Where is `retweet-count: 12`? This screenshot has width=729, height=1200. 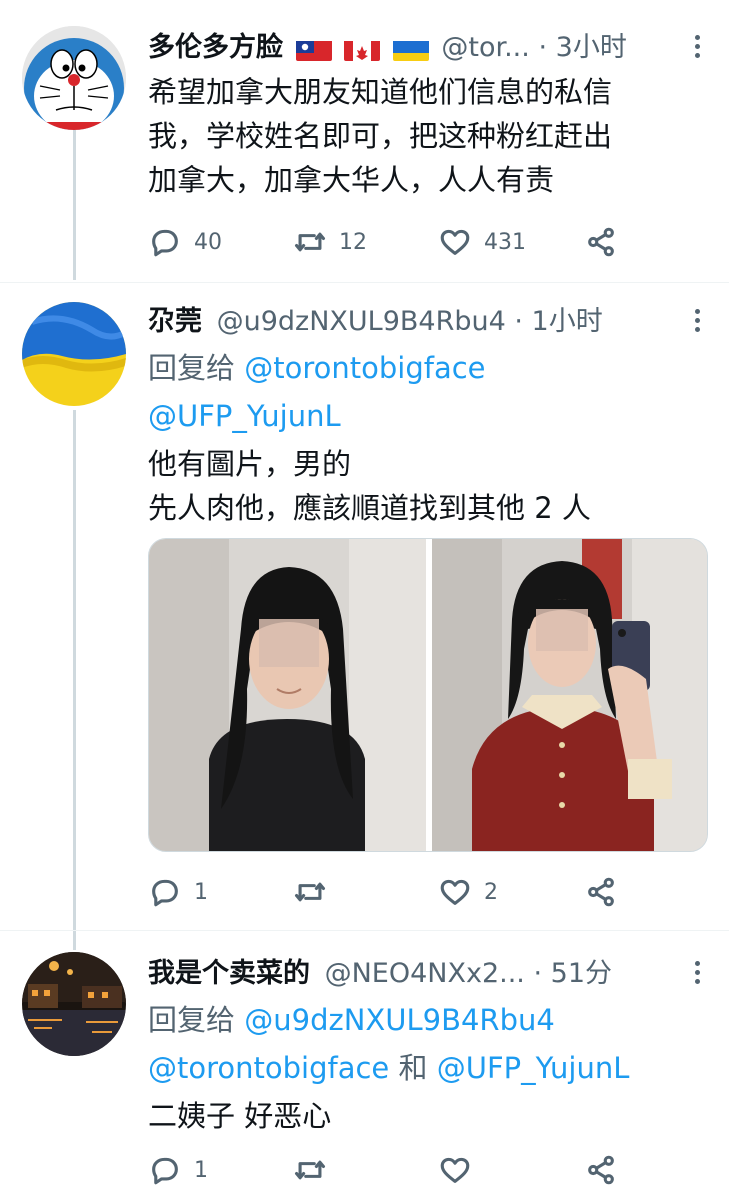 retweet-count: 12 is located at coordinates (353, 242).